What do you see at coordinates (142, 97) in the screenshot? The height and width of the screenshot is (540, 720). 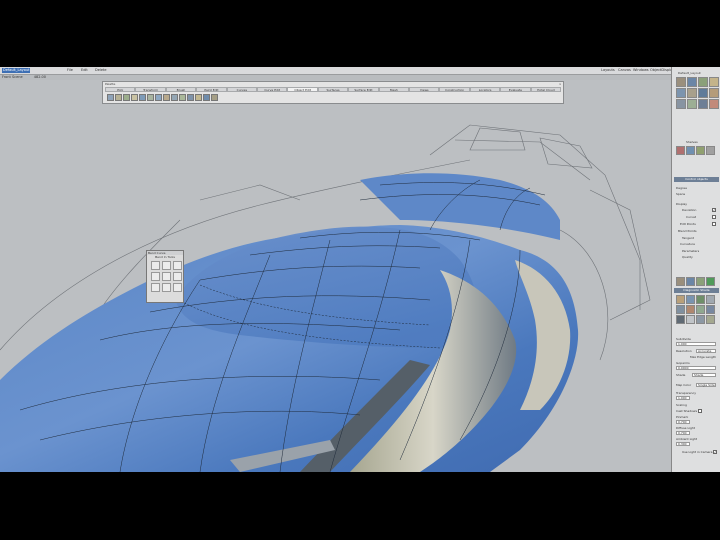 I see `bend-icon` at bounding box center [142, 97].